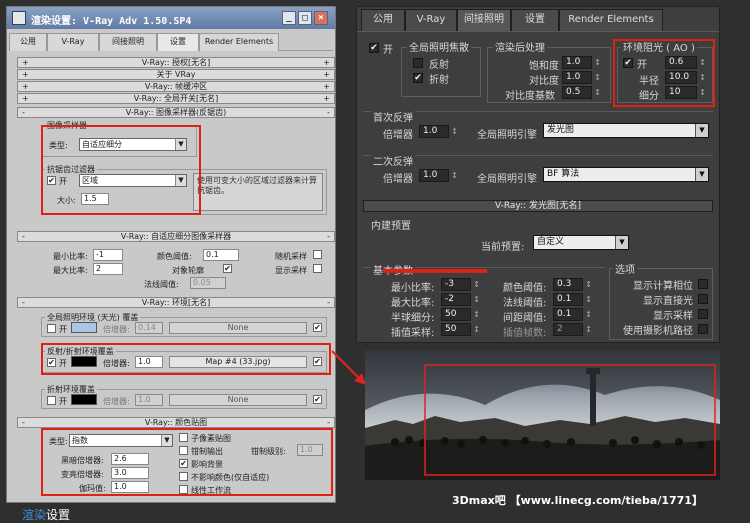 The height and width of the screenshot is (523, 750). Describe the element at coordinates (176, 112) in the screenshot. I see `rollout-image-sampler: - V-Ray:: 图像采样器(反锯齿) -` at that location.